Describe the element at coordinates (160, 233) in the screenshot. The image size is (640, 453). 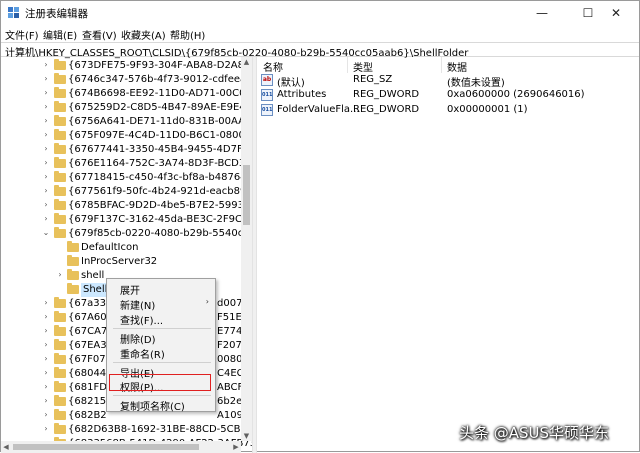
I see `tree-item-label: {679f85cb-0220-4080-b29b-5540cc05a` at that location.